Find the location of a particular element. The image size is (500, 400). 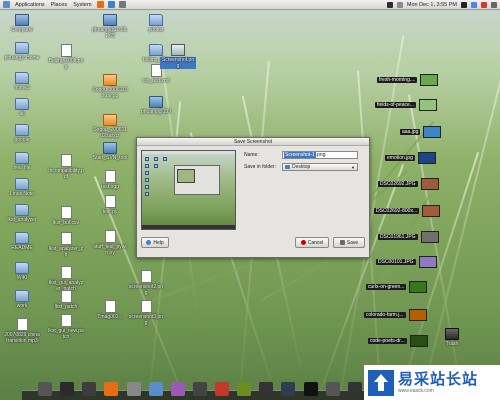

help-button: Help is located at coordinates (155, 242).